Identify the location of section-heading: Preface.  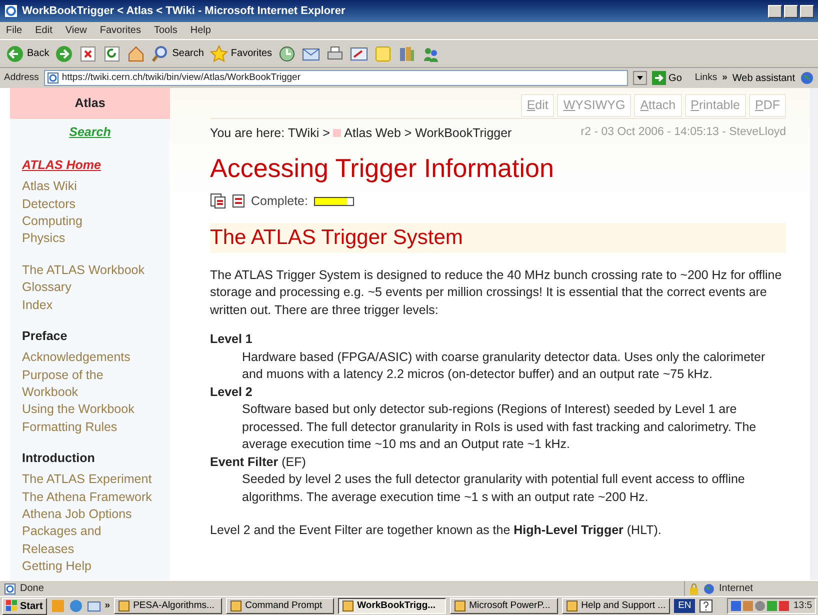
(45, 337).